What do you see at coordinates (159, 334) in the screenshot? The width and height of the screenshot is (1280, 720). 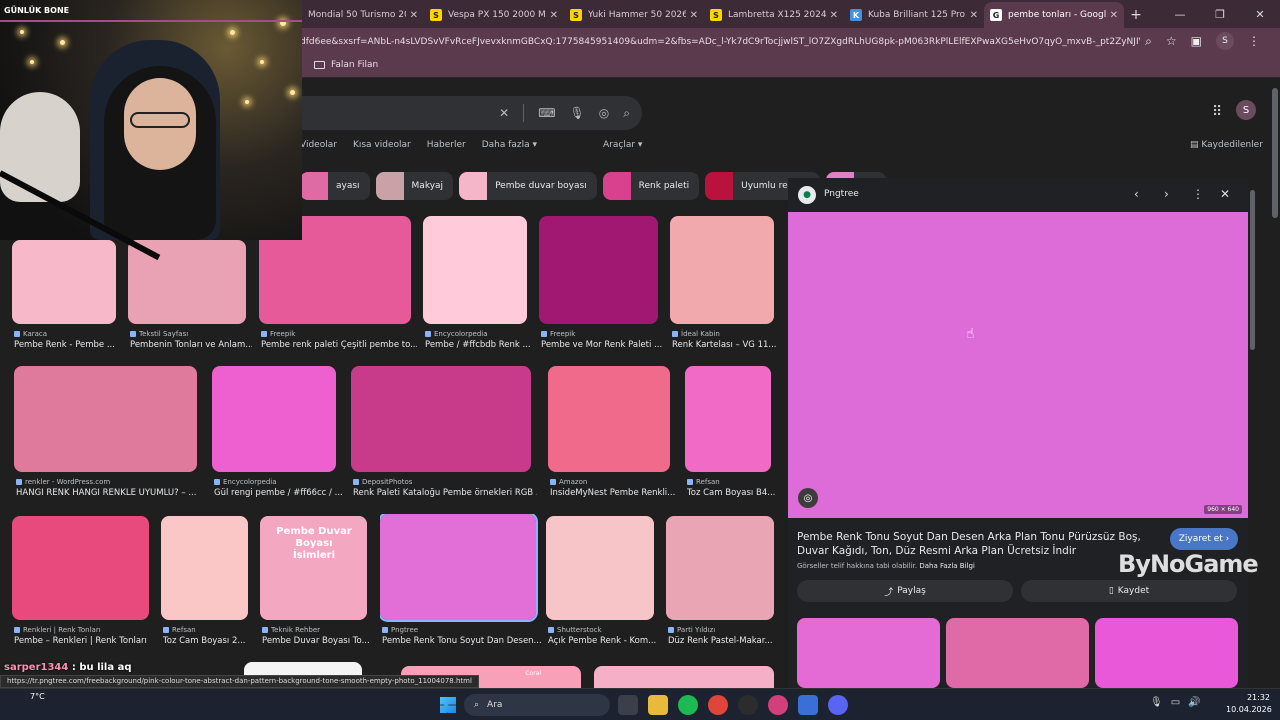 I see `result-source: Tekstil Sayfası` at bounding box center [159, 334].